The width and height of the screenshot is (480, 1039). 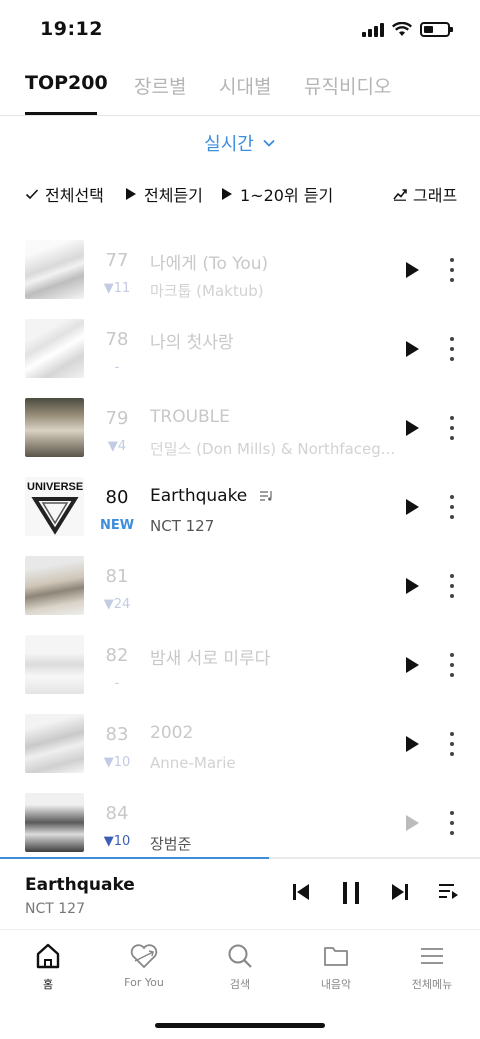 I want to click on nav-my-music: 내음악, so click(x=336, y=967).